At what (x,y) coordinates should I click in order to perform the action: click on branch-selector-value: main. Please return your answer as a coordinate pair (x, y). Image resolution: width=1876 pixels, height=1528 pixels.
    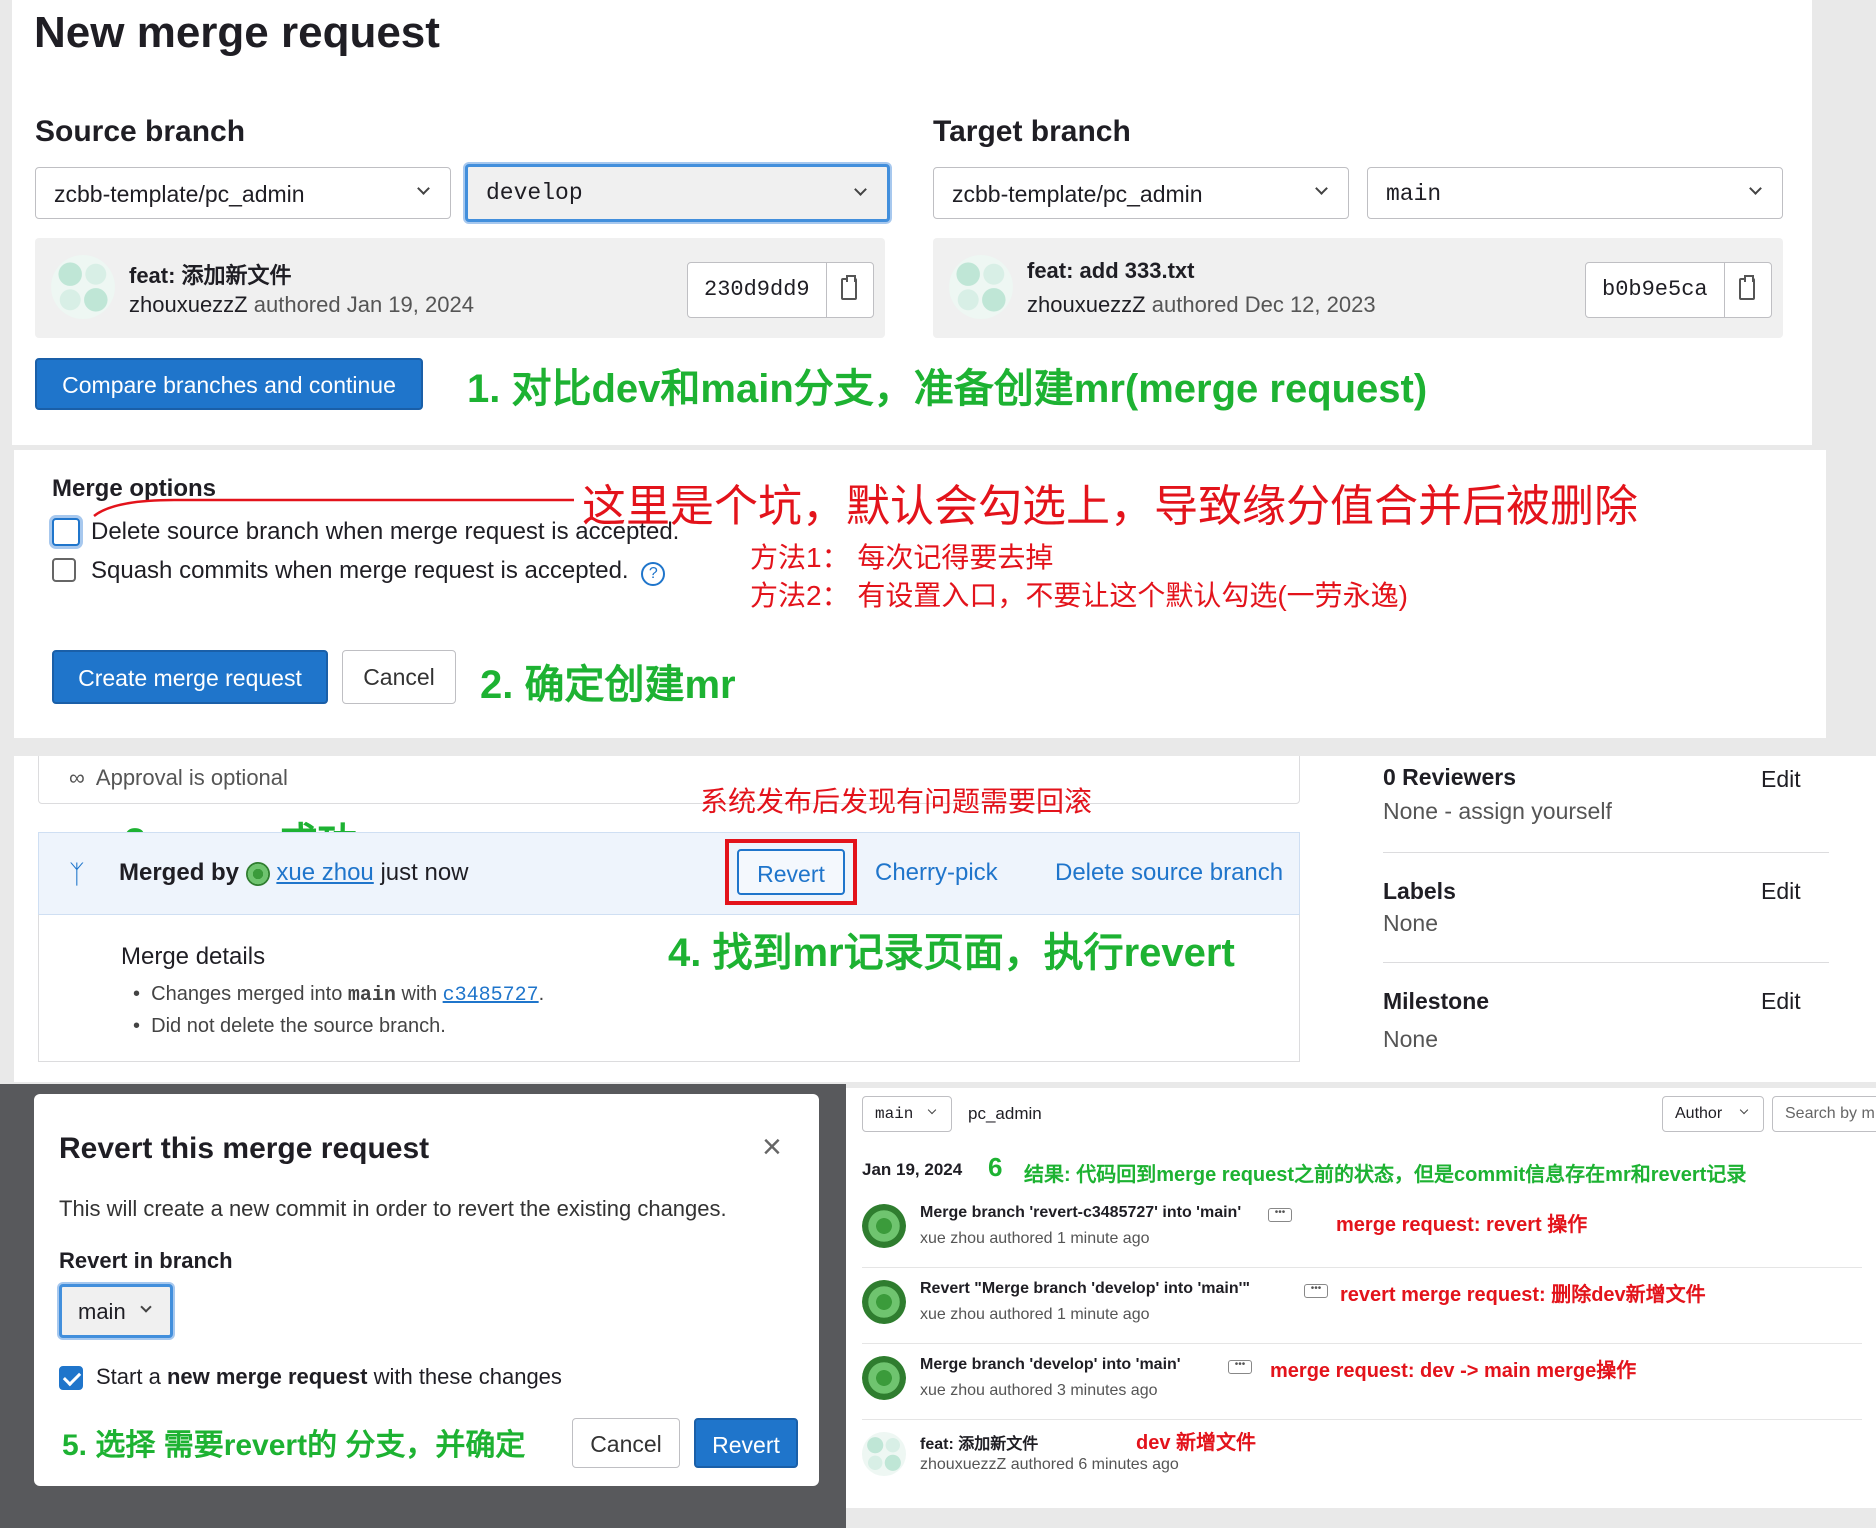
    Looking at the image, I should click on (894, 1114).